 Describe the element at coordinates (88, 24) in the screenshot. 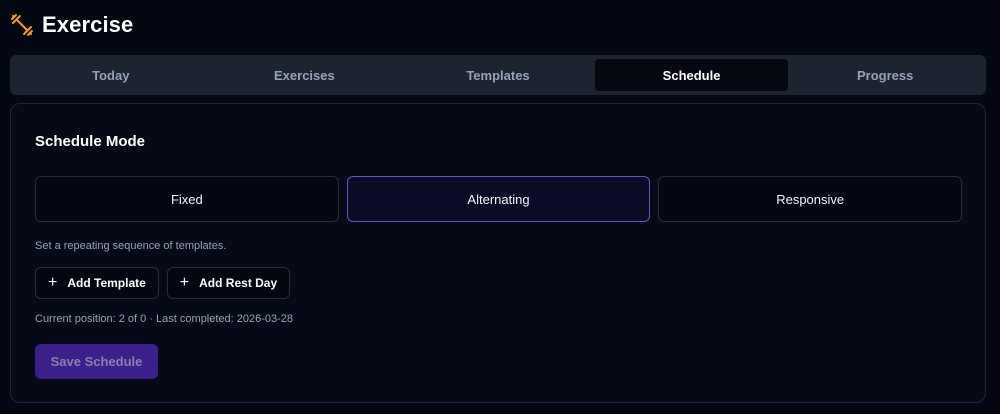

I see `app-title: Exercise` at that location.